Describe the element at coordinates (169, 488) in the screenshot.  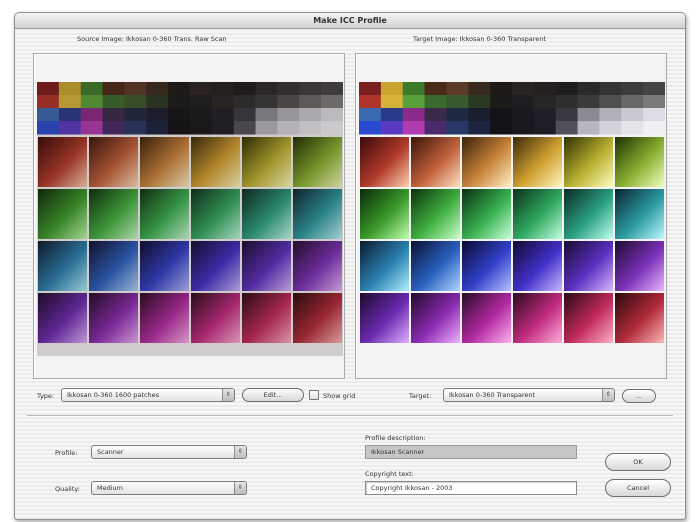
I see `quality-popup: Medium ⇳` at that location.